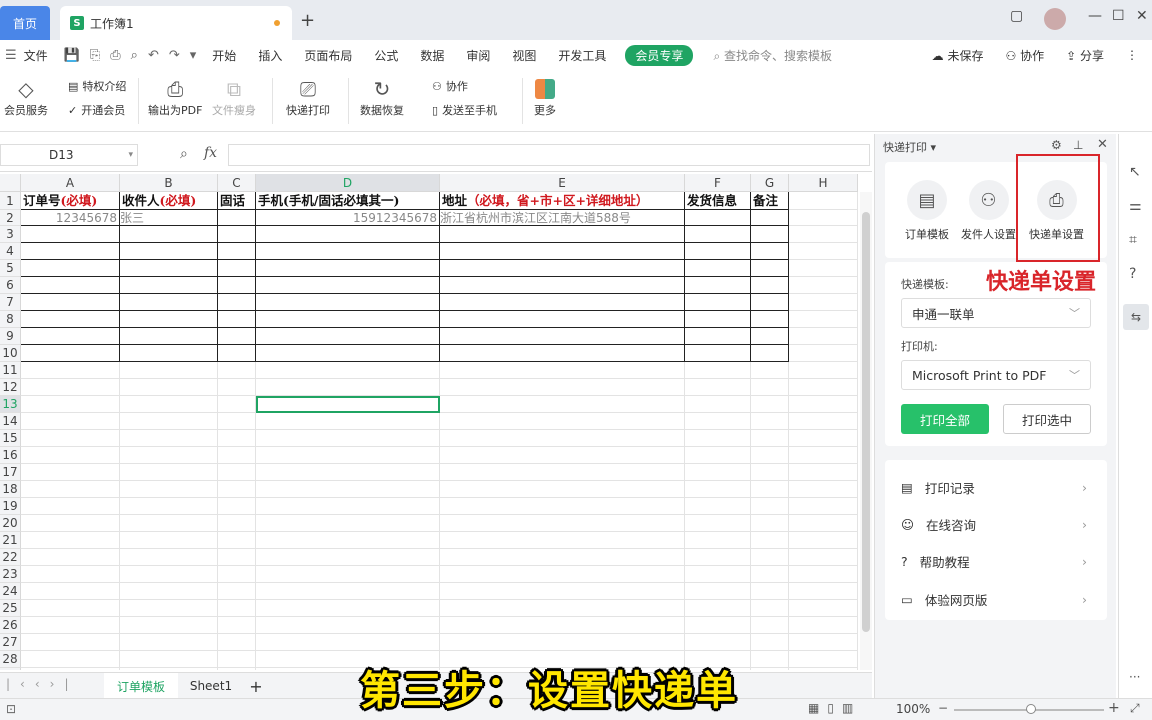 This screenshot has height=720, width=1152. I want to click on more-quick-icon: ▾, so click(193, 55).